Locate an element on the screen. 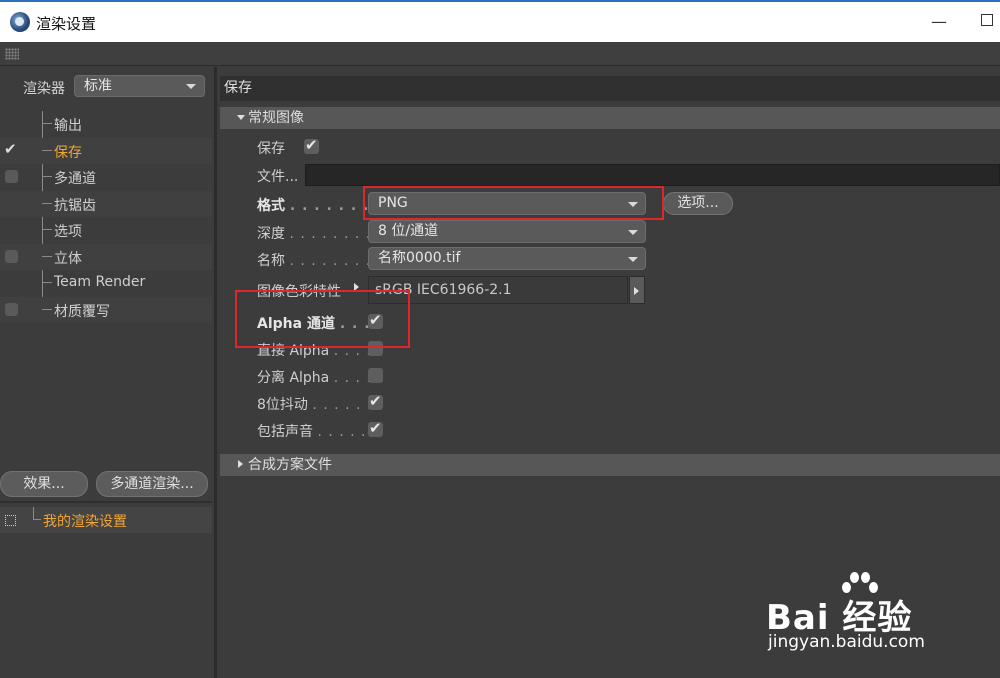 This screenshot has width=1000, height=678. dither-label: 8位抖动 . . . . . . . is located at coordinates (320, 405).